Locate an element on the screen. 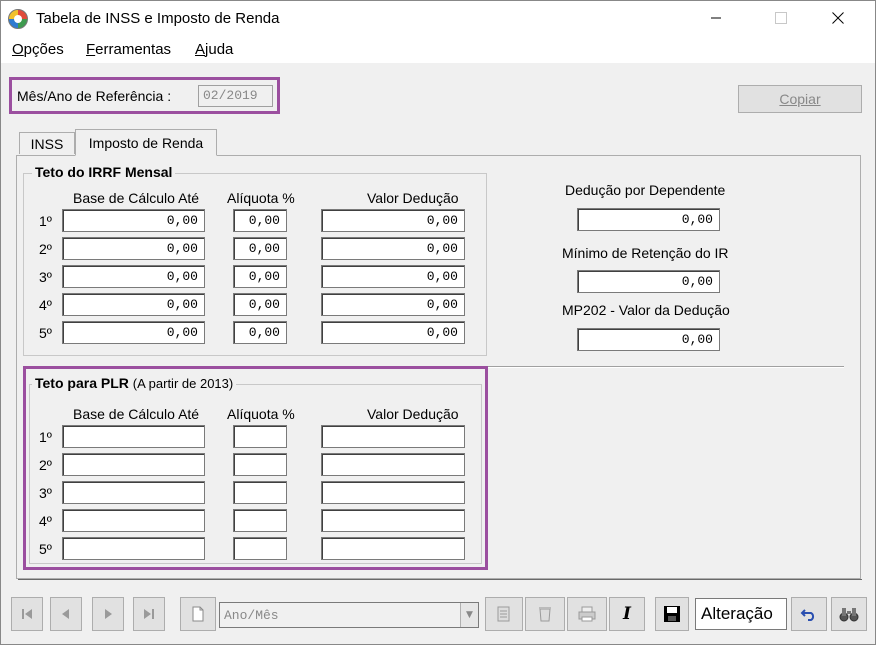 The image size is (876, 645). irrf-header-aliquota: Alíquota % is located at coordinates (261, 198).